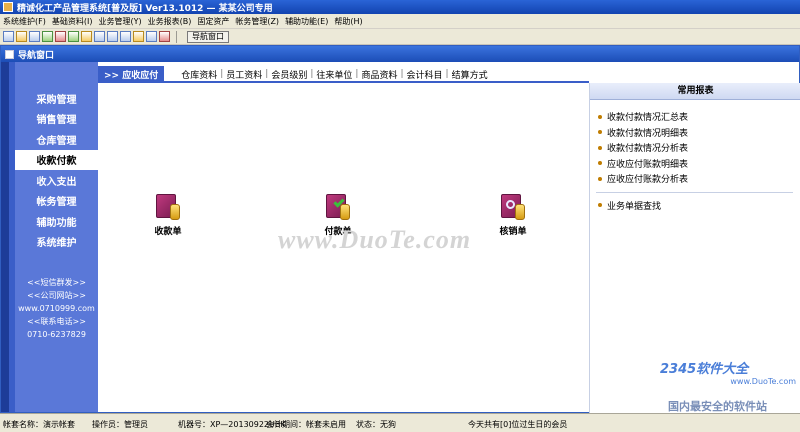 Image resolution: width=800 pixels, height=432 pixels. I want to click on reports-divider, so click(694, 192).